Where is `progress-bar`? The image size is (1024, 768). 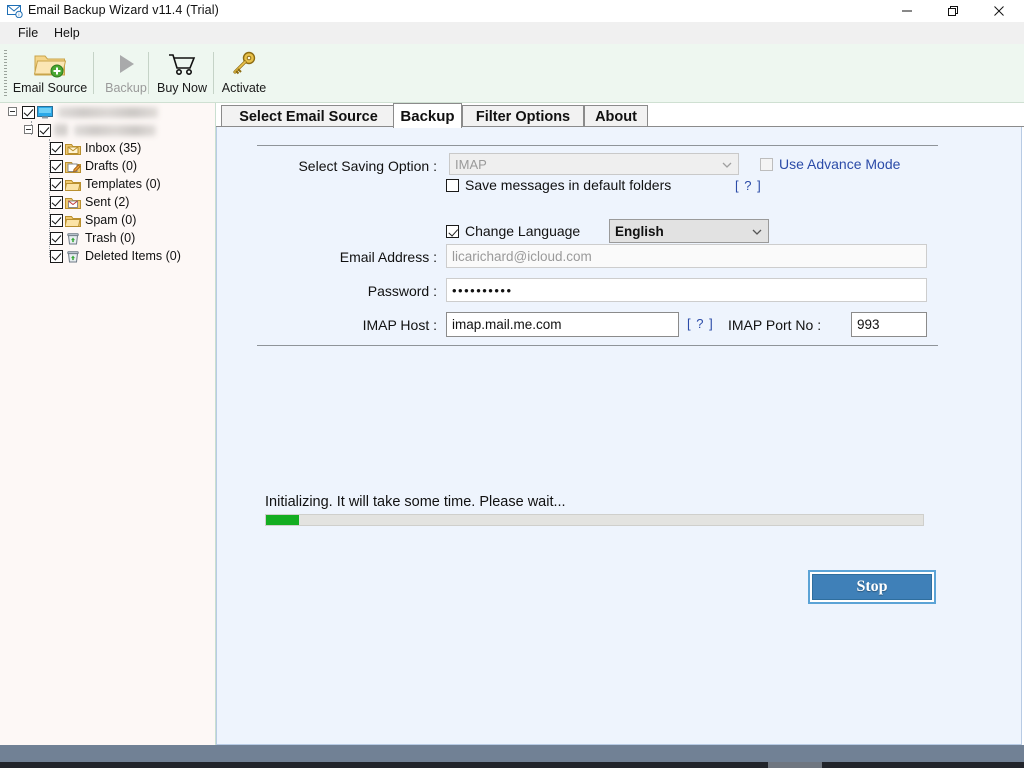
progress-bar is located at coordinates (594, 520).